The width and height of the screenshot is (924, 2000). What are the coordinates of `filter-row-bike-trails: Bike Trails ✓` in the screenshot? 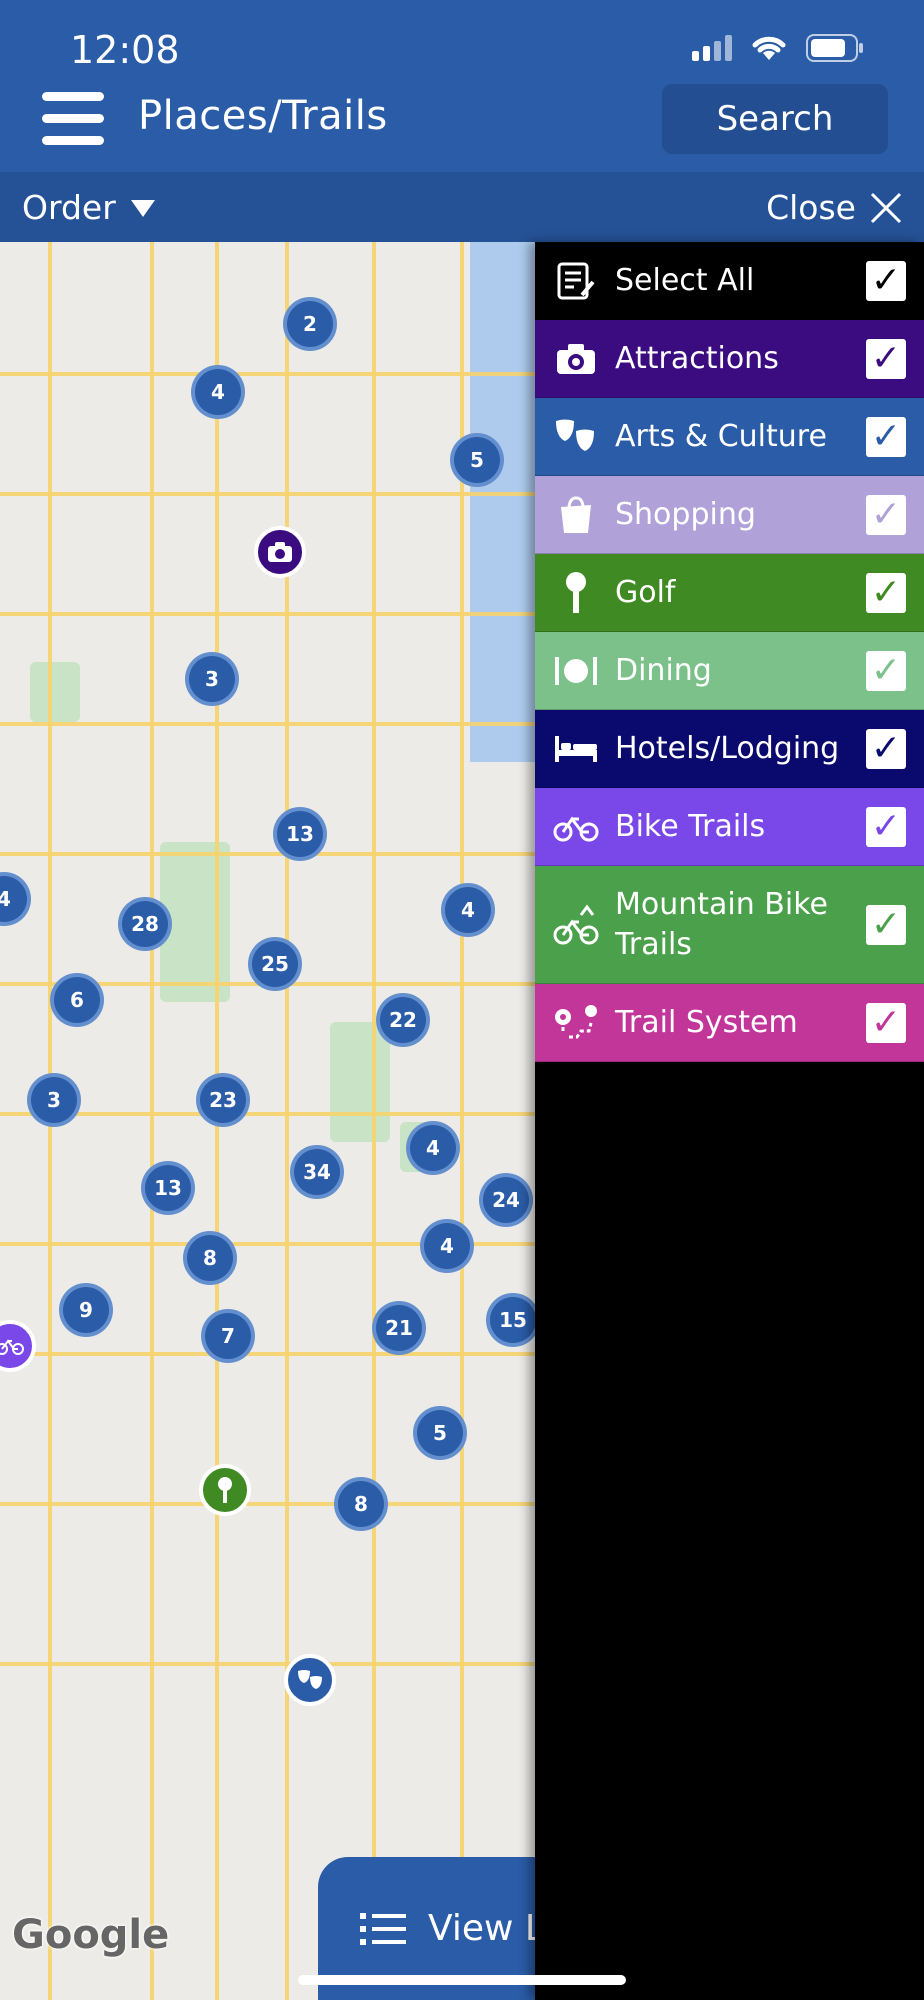 It's located at (729, 827).